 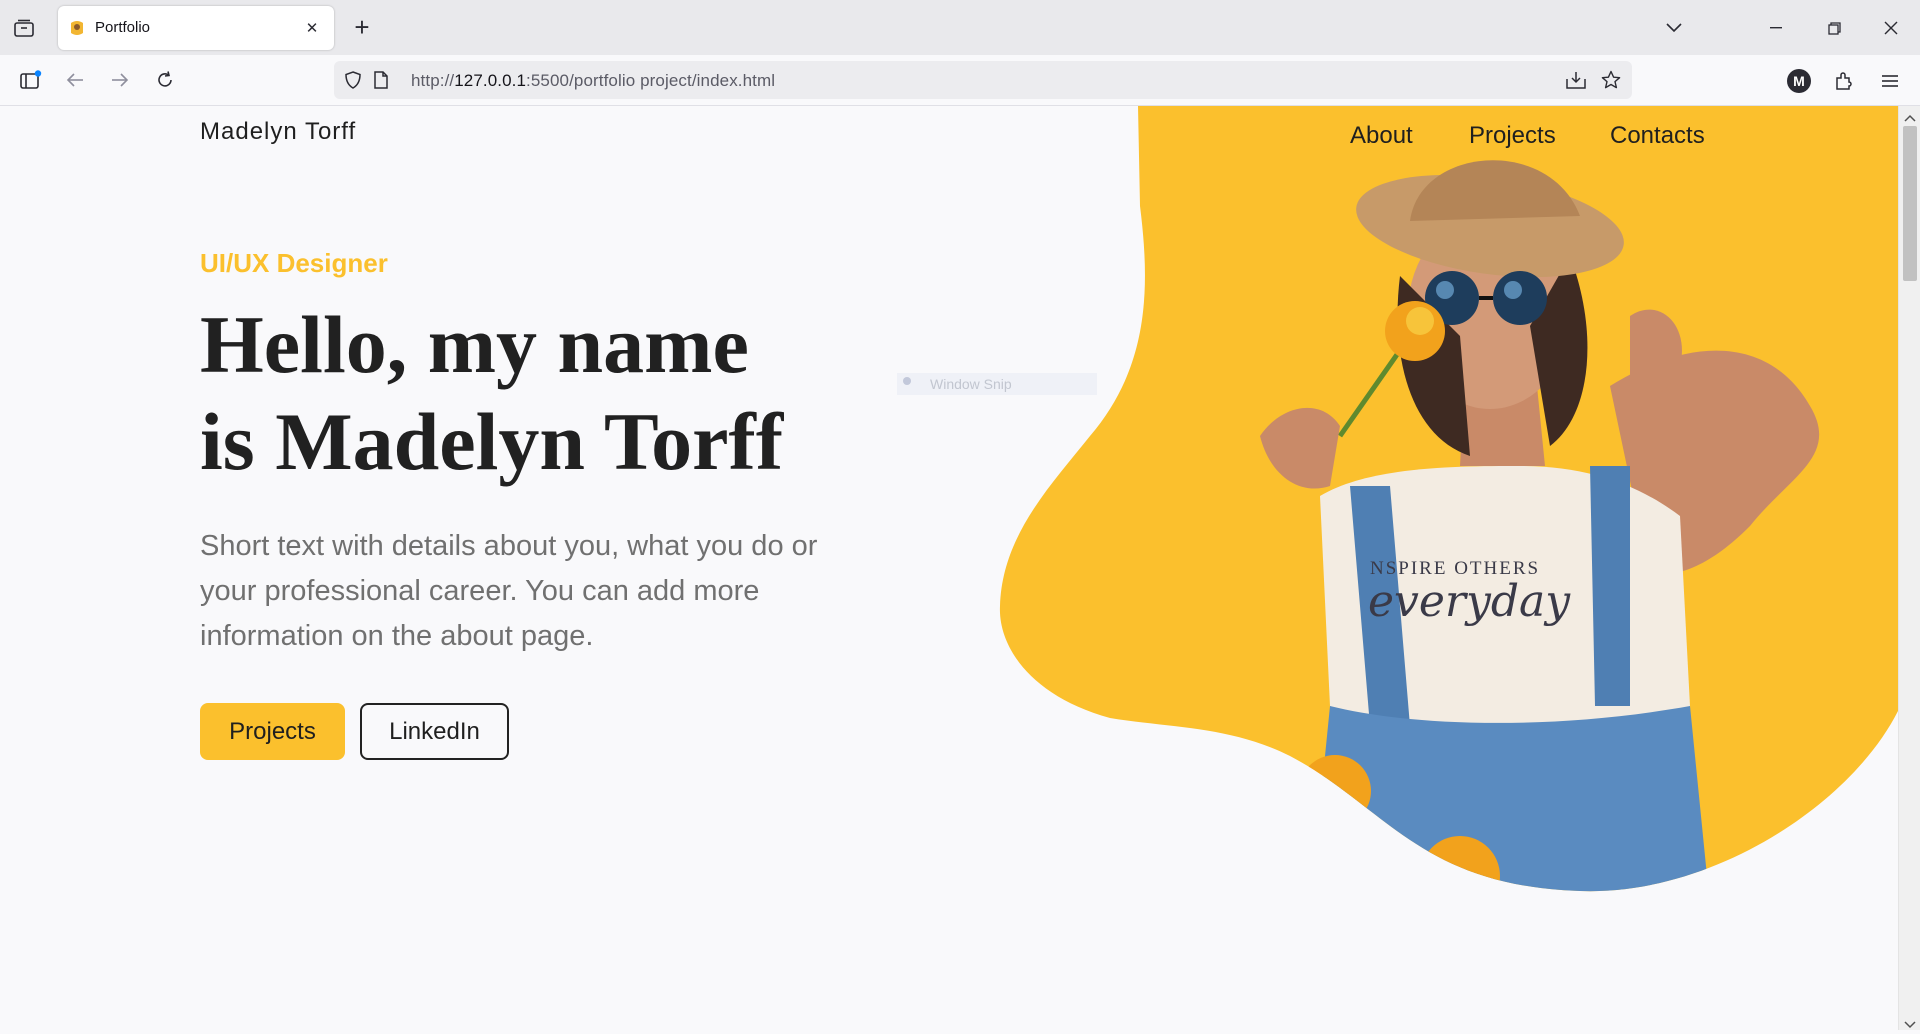 I want to click on url-prefix: http://, so click(x=433, y=80).